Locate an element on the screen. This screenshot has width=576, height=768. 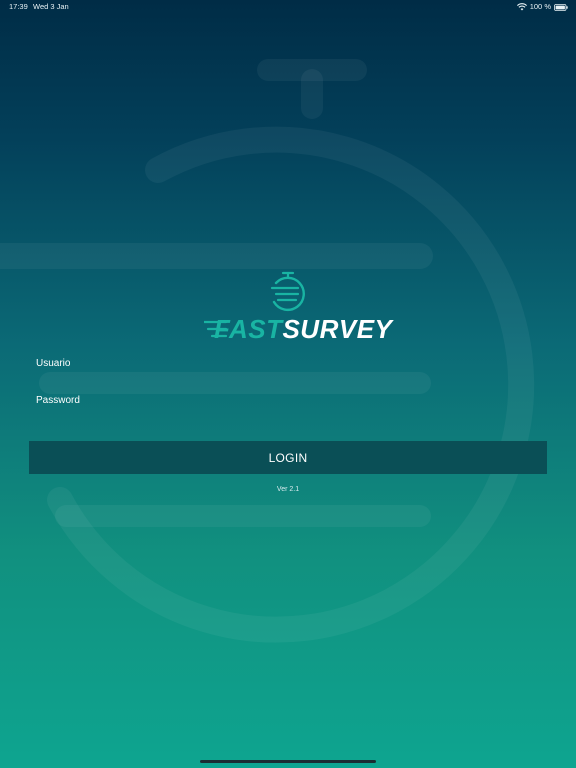
home-indicator is located at coordinates (288, 761).